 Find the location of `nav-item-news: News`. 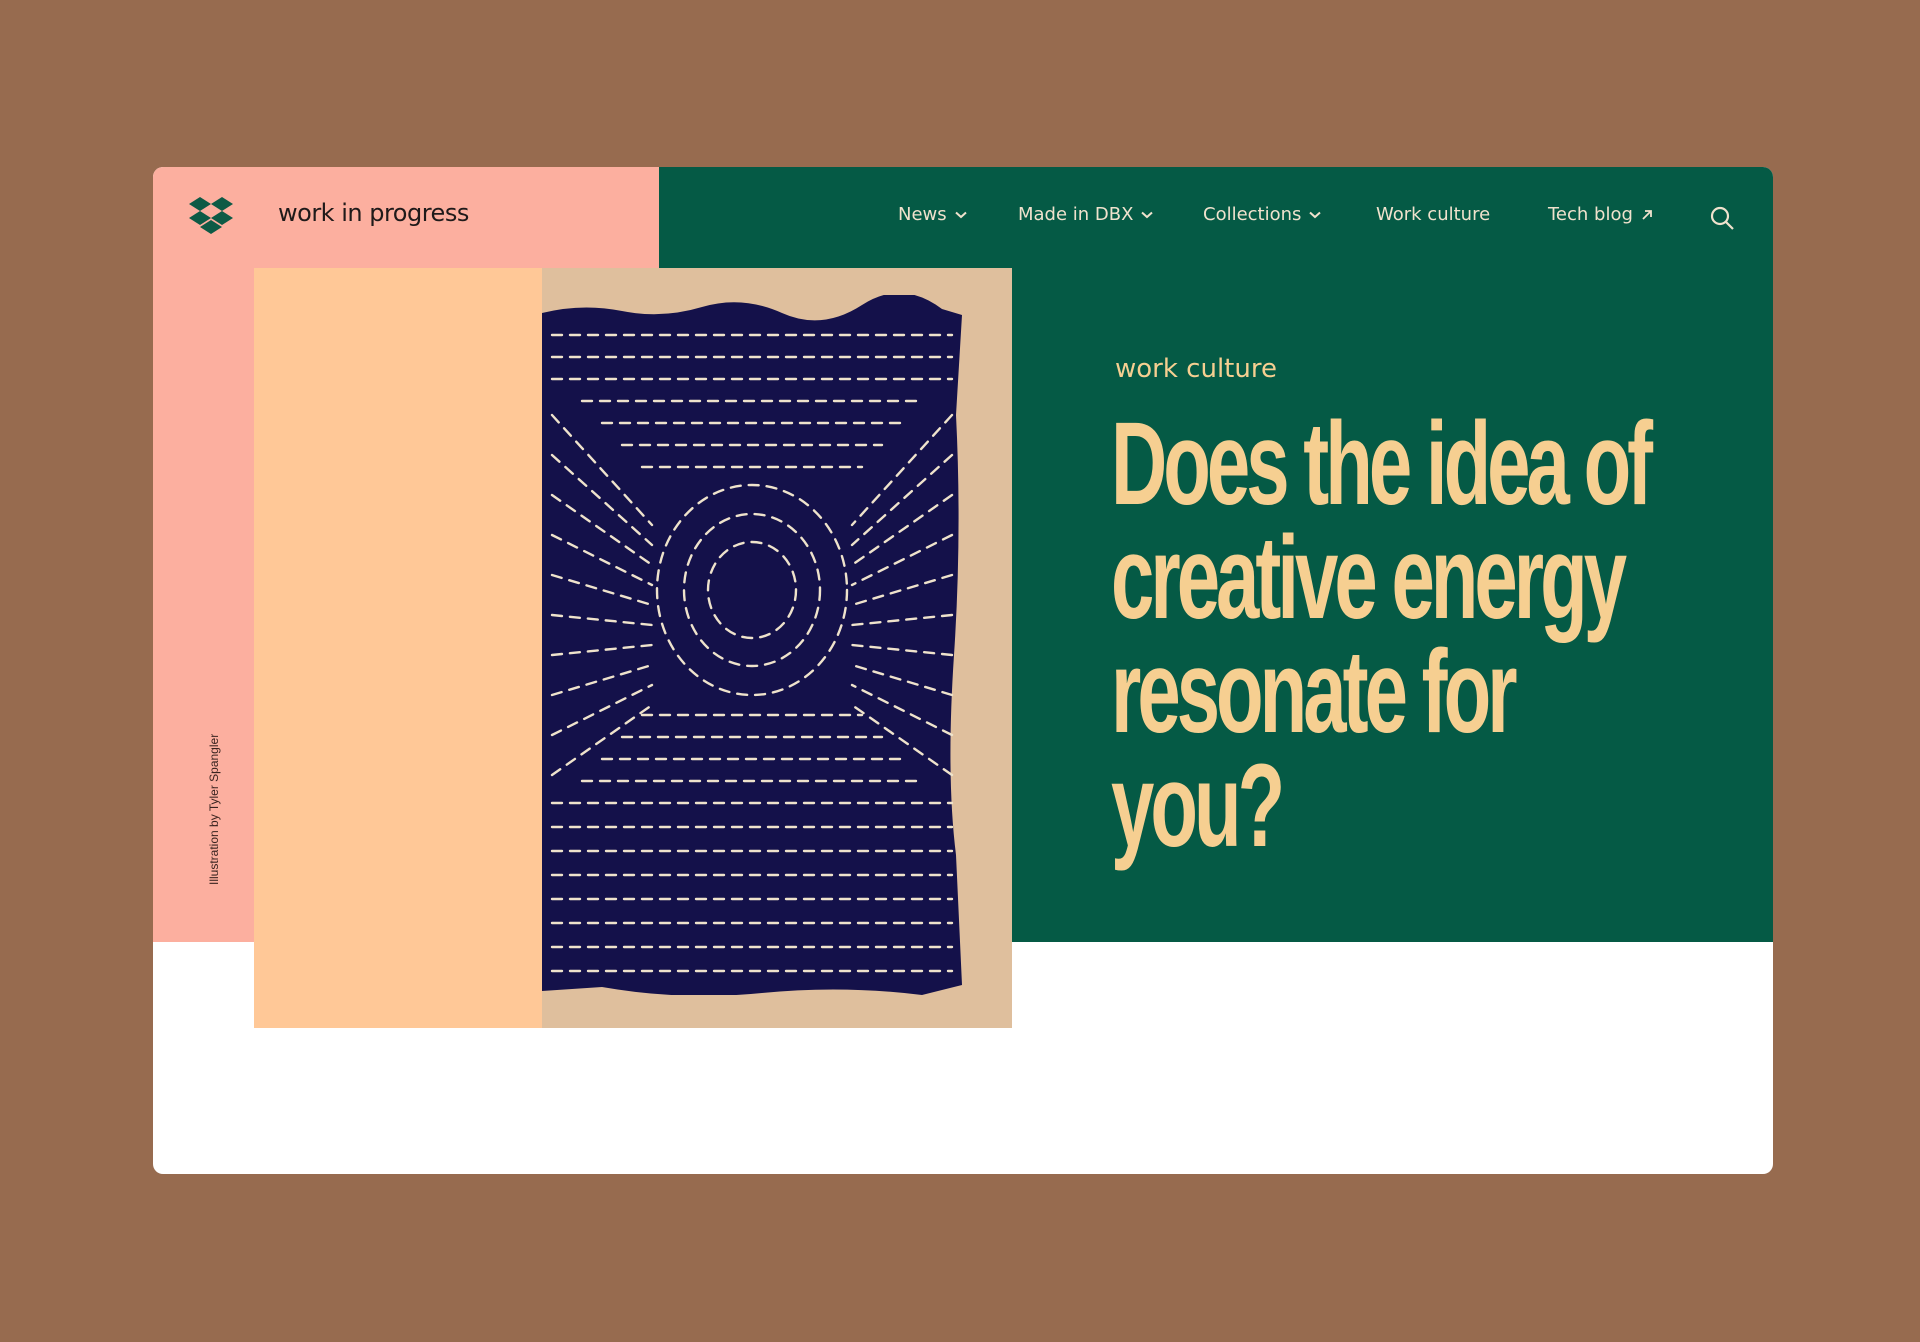

nav-item-news: News is located at coordinates (932, 214).